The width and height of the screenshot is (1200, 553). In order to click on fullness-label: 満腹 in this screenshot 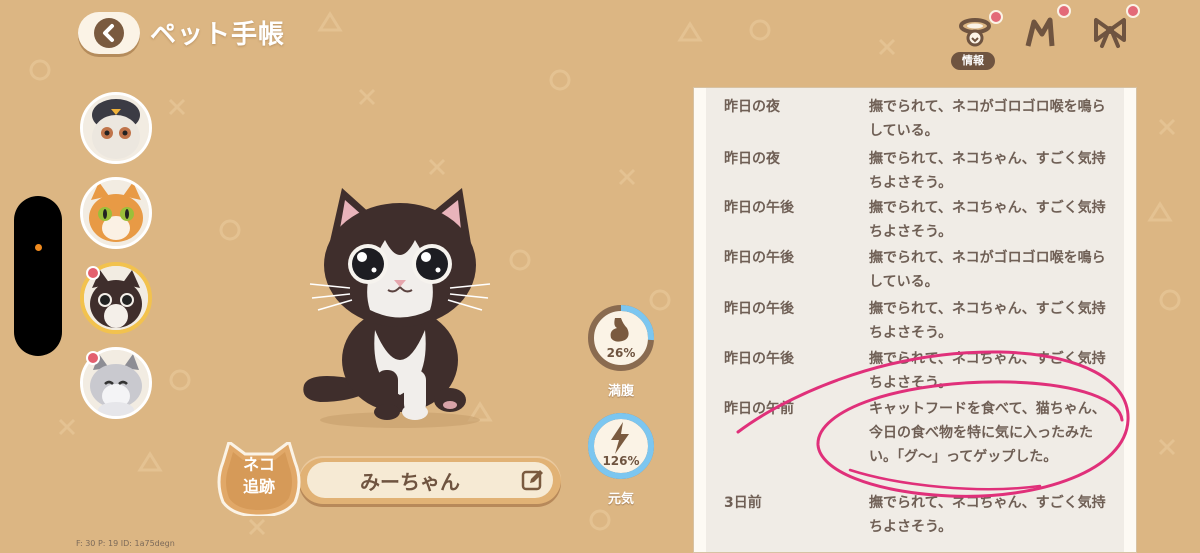, I will do `click(620, 391)`.